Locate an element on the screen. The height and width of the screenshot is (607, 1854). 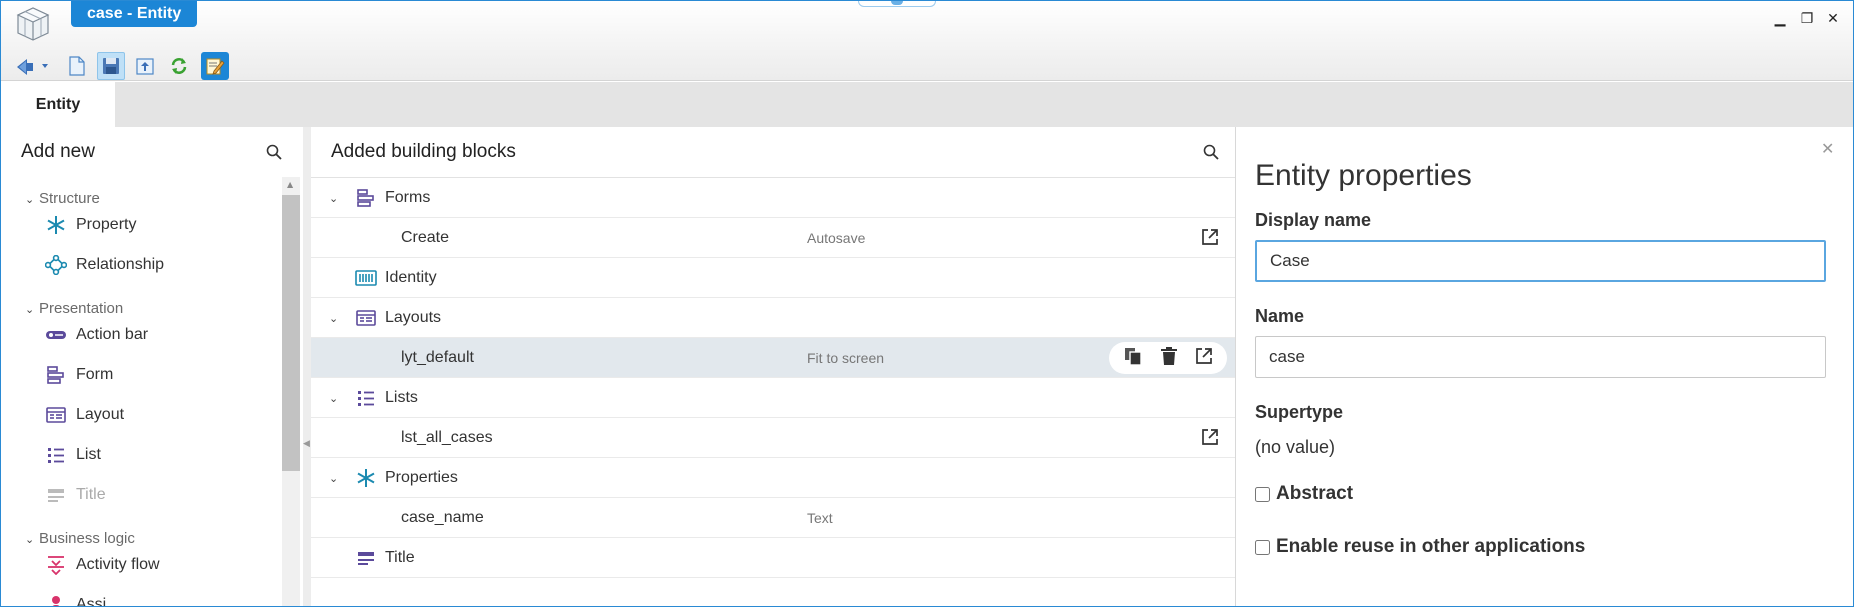
collapse-left-panel-handle: ◀ is located at coordinates (307, 366).